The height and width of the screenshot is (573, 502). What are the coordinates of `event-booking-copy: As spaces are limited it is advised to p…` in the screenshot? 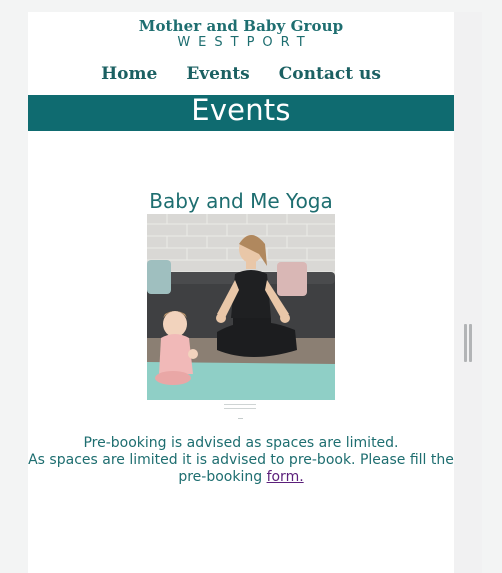 It's located at (241, 468).